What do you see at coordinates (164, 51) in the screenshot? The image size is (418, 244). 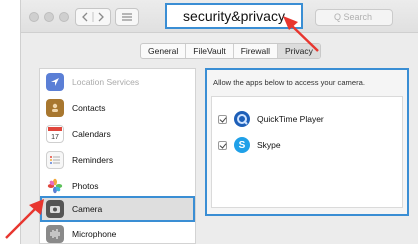 I see `tab-general: General` at bounding box center [164, 51].